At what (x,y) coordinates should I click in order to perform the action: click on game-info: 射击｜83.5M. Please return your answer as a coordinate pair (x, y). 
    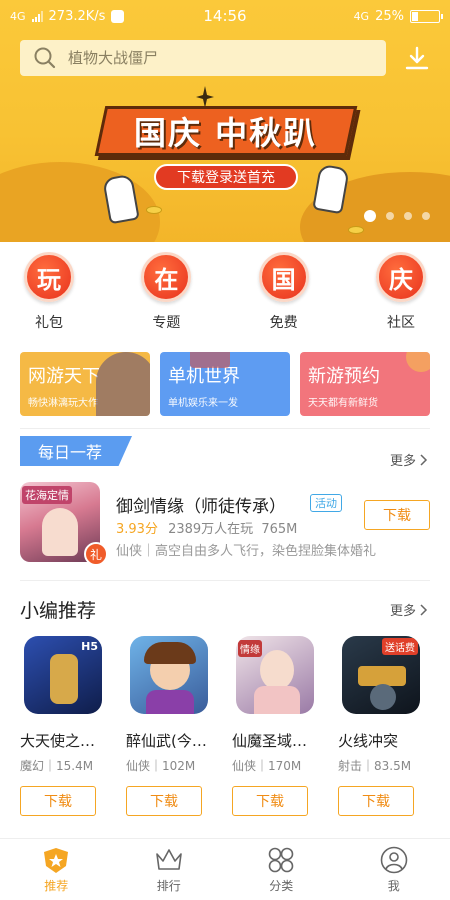
    Looking at the image, I should click on (375, 766).